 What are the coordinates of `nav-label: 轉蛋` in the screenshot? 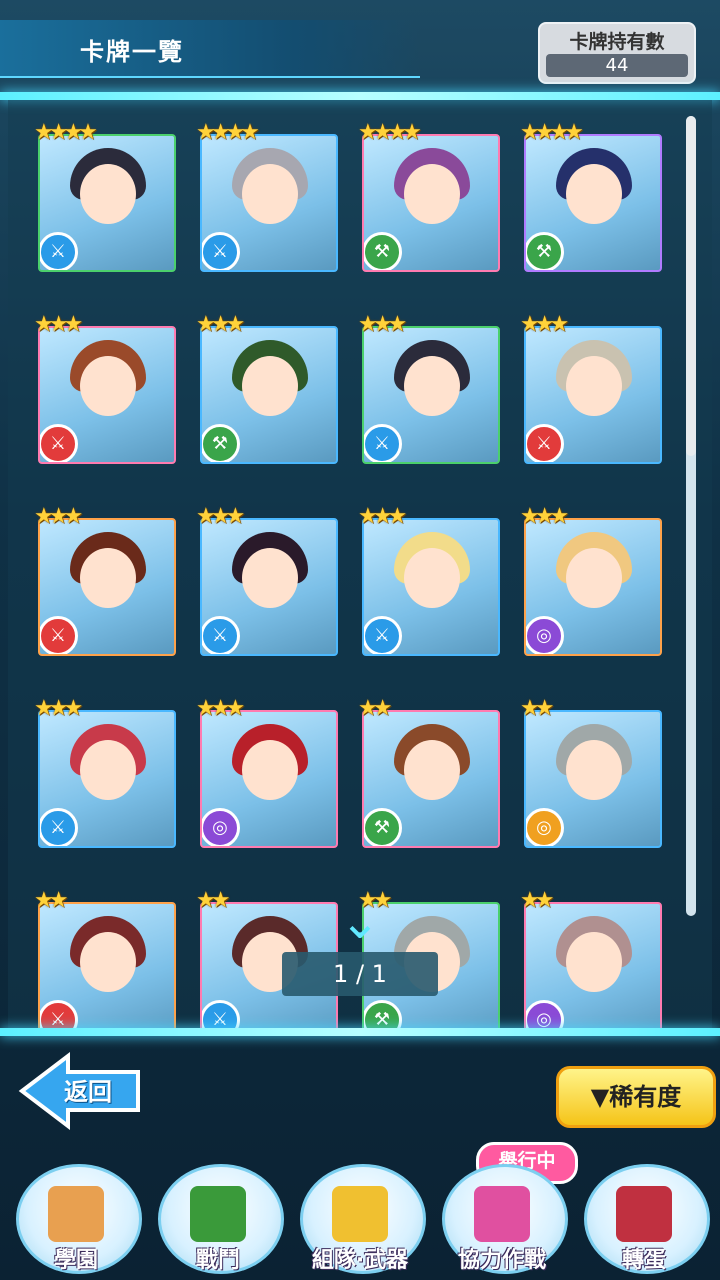 It's located at (643, 1260).